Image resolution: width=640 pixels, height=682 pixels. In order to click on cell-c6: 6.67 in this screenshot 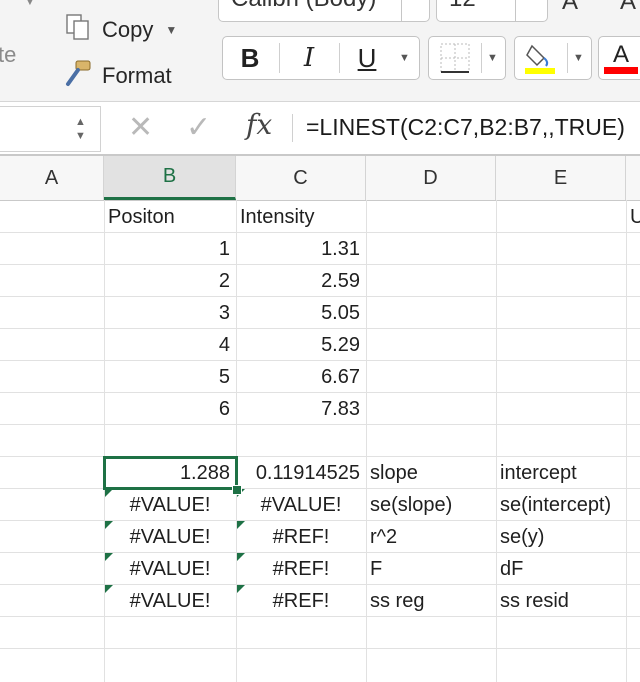, I will do `click(301, 377)`.